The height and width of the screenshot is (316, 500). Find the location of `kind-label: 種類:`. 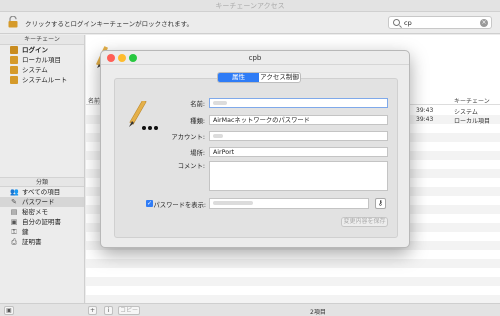

kind-label: 種類: is located at coordinates (197, 121).